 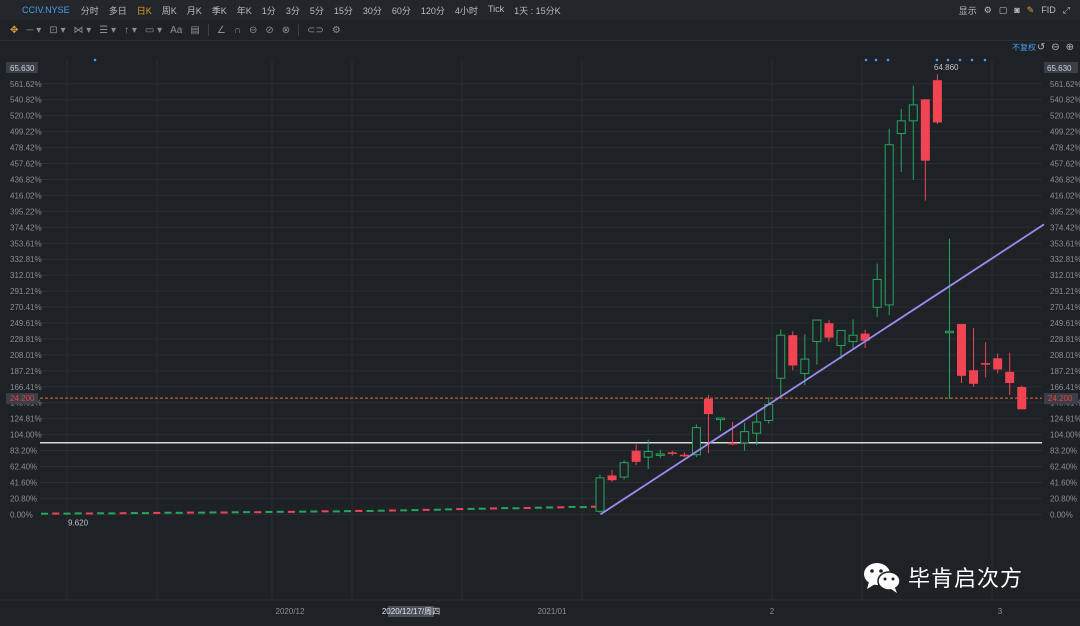 What do you see at coordinates (1065, 132) in the screenshot?
I see `y-tick-right-3: 499.22%` at bounding box center [1065, 132].